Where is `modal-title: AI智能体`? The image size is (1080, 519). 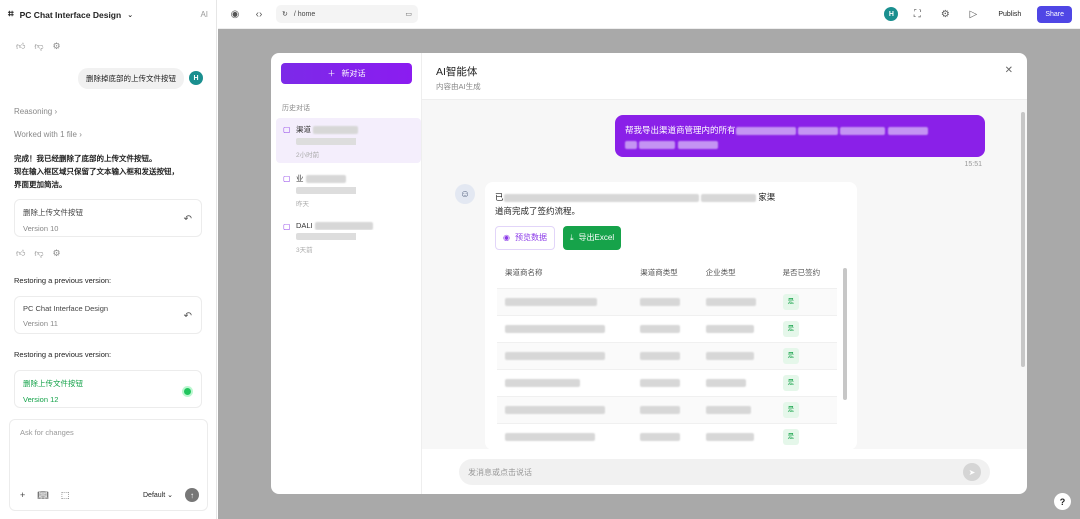
modal-title: AI智能体 is located at coordinates (457, 72).